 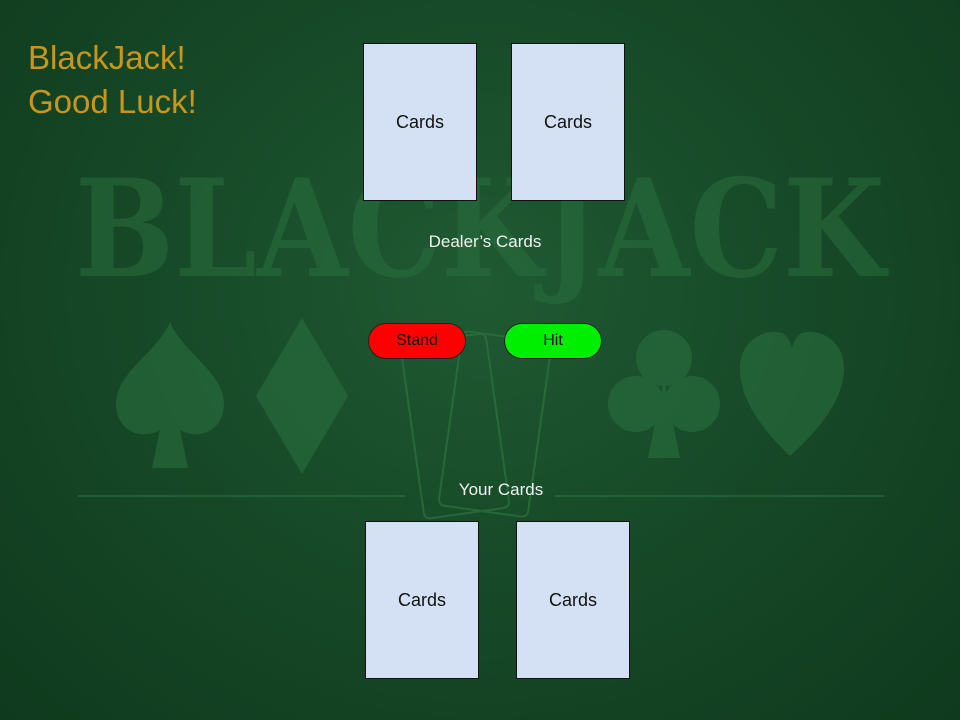 I want to click on stand-button: Stand, so click(x=417, y=341).